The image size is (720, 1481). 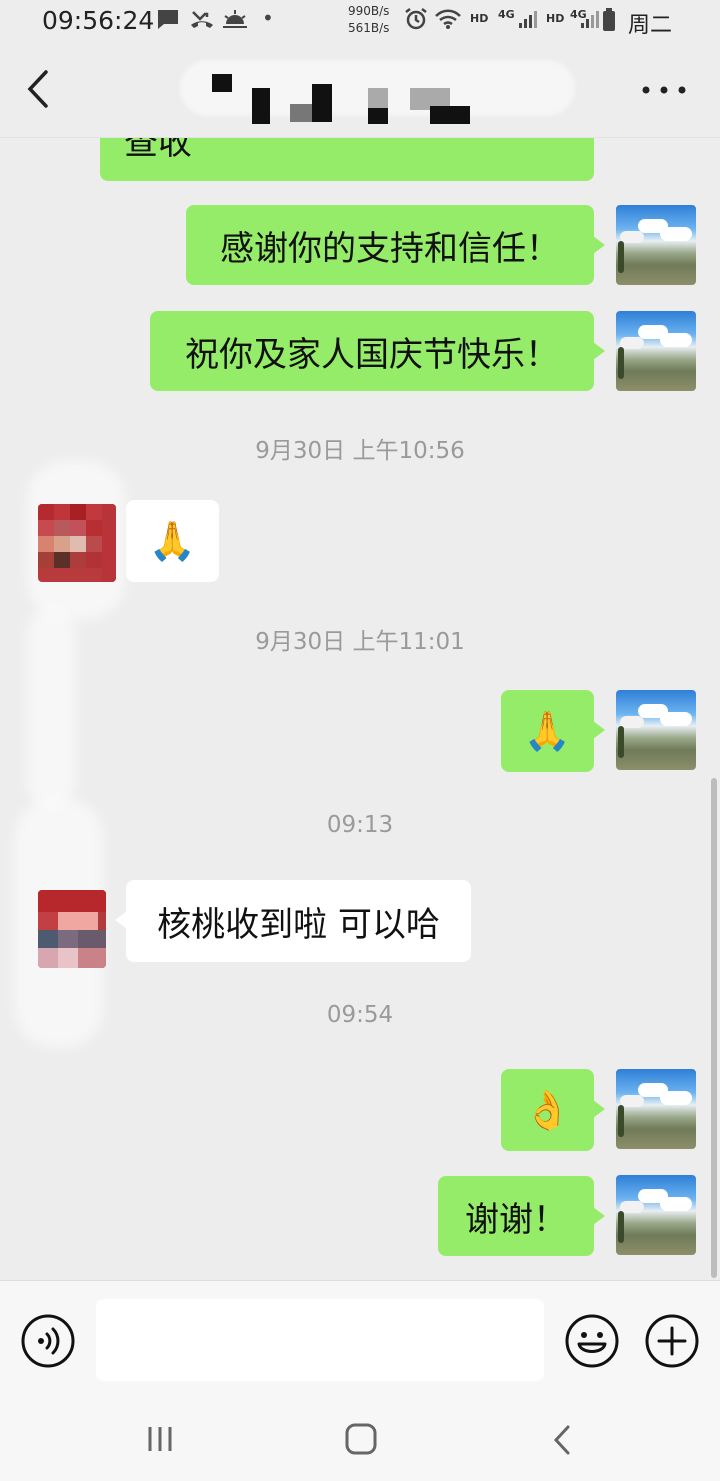 I want to click on more-dots-icon, so click(x=664, y=90).